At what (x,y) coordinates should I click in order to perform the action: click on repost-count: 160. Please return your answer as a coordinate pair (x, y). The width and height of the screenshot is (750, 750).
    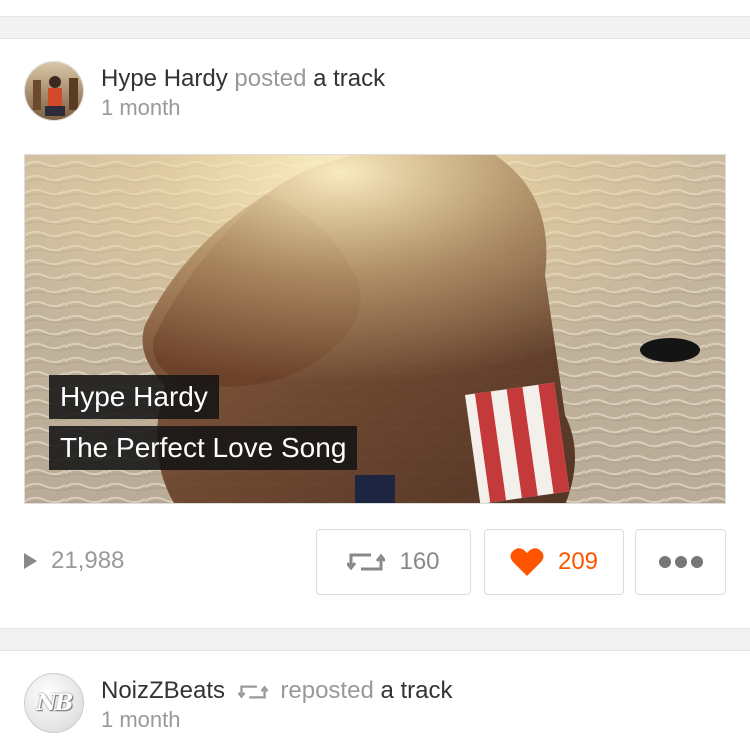
    Looking at the image, I should click on (419, 561).